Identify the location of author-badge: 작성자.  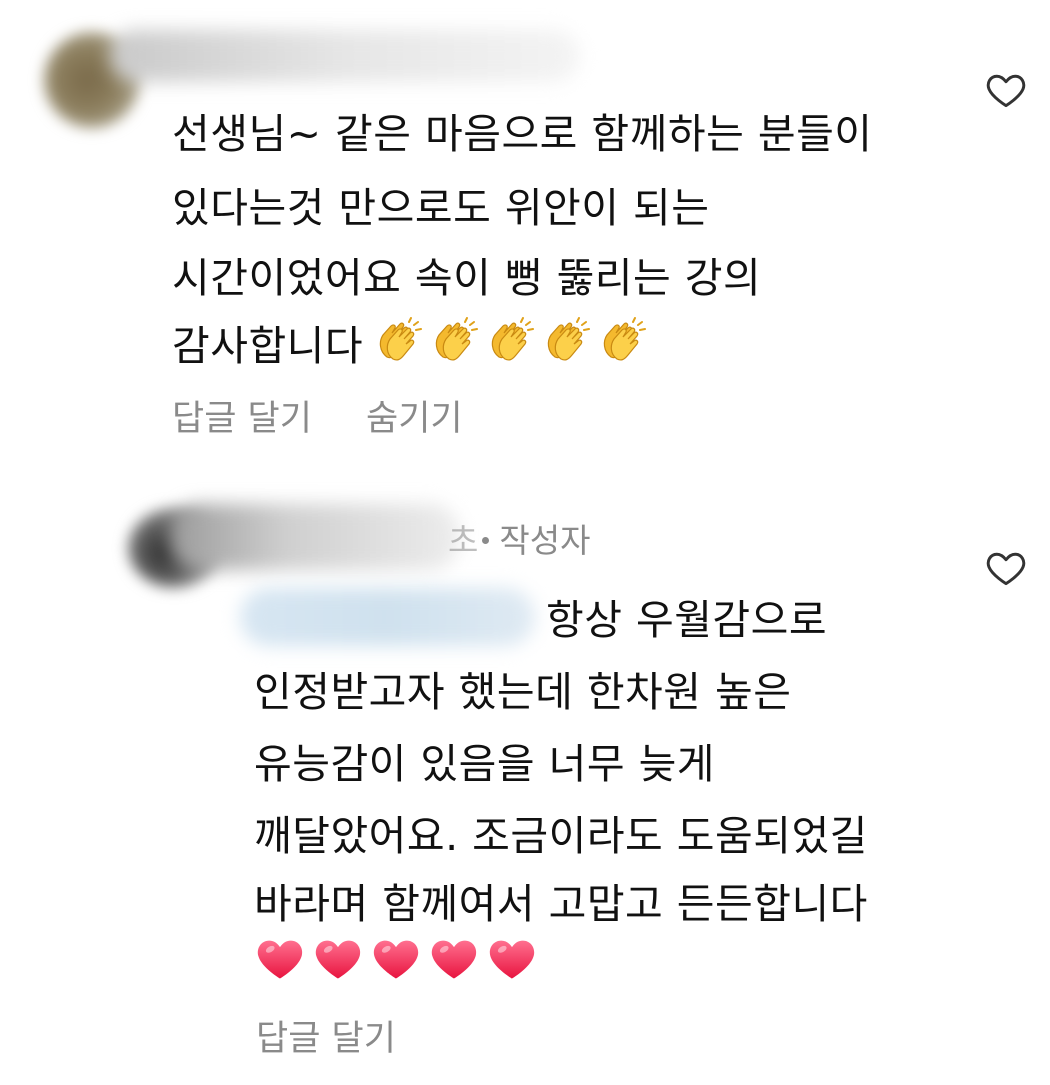
(545, 540).